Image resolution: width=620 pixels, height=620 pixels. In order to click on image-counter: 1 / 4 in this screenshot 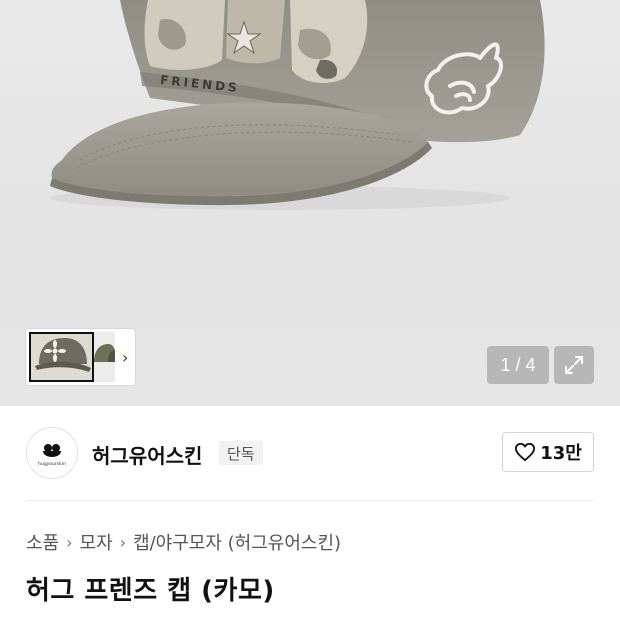, I will do `click(518, 365)`.